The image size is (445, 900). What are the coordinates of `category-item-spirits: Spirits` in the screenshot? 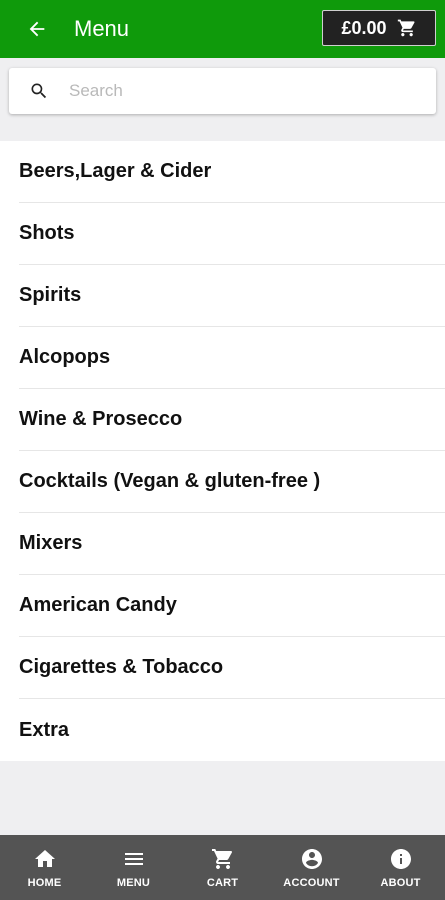 It's located at (232, 296).